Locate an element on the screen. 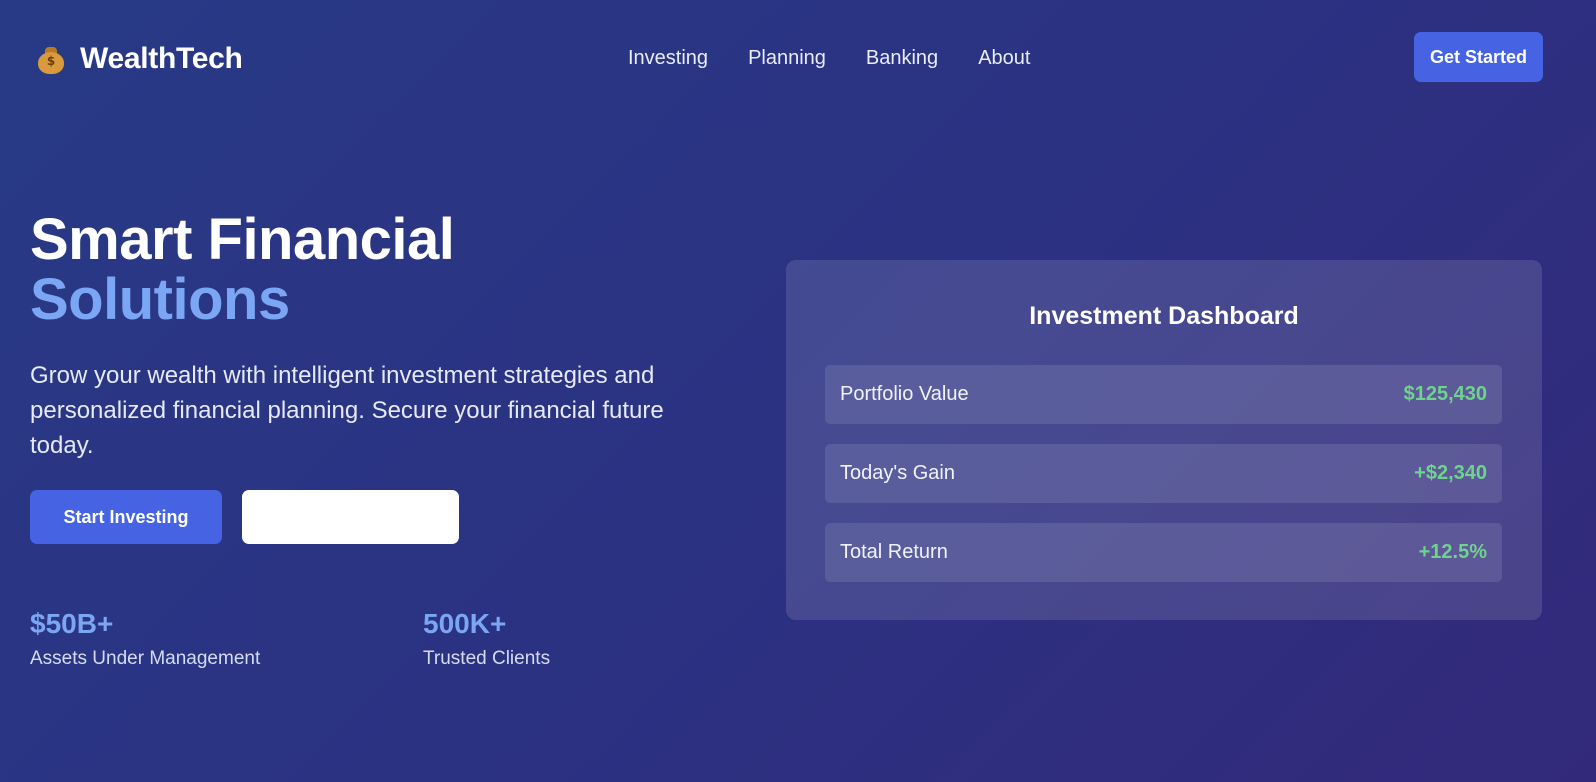 The width and height of the screenshot is (1596, 782). secondary-button is located at coordinates (350, 517).